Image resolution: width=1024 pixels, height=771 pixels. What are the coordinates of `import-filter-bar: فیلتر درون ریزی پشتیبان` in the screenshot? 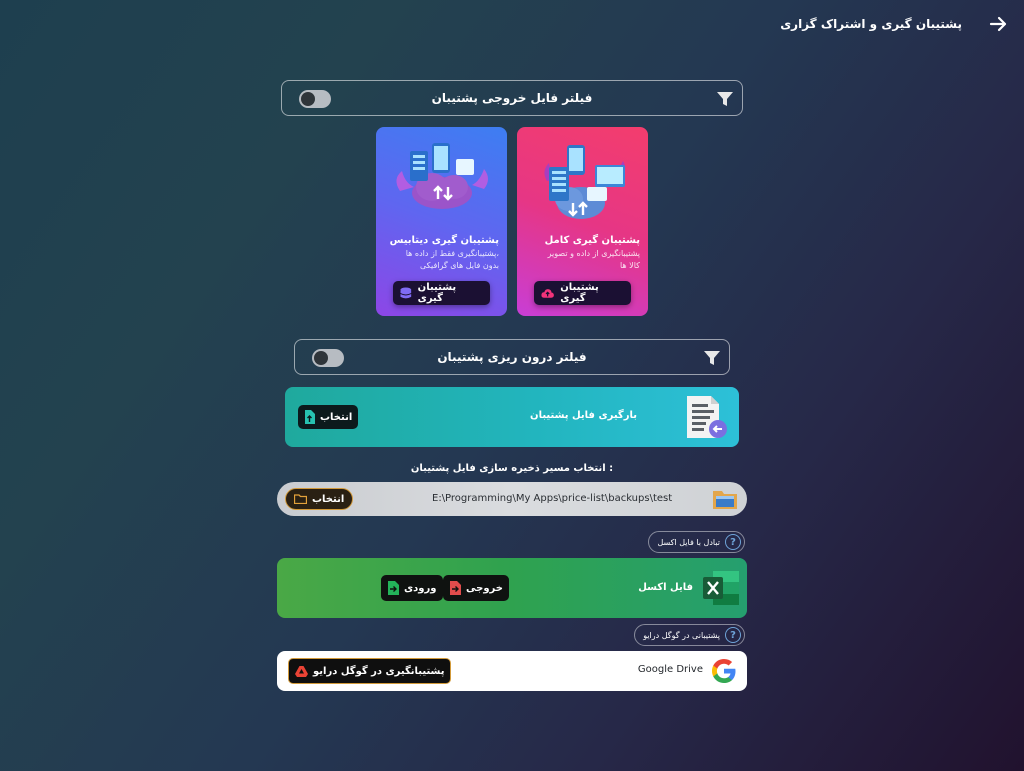 It's located at (512, 357).